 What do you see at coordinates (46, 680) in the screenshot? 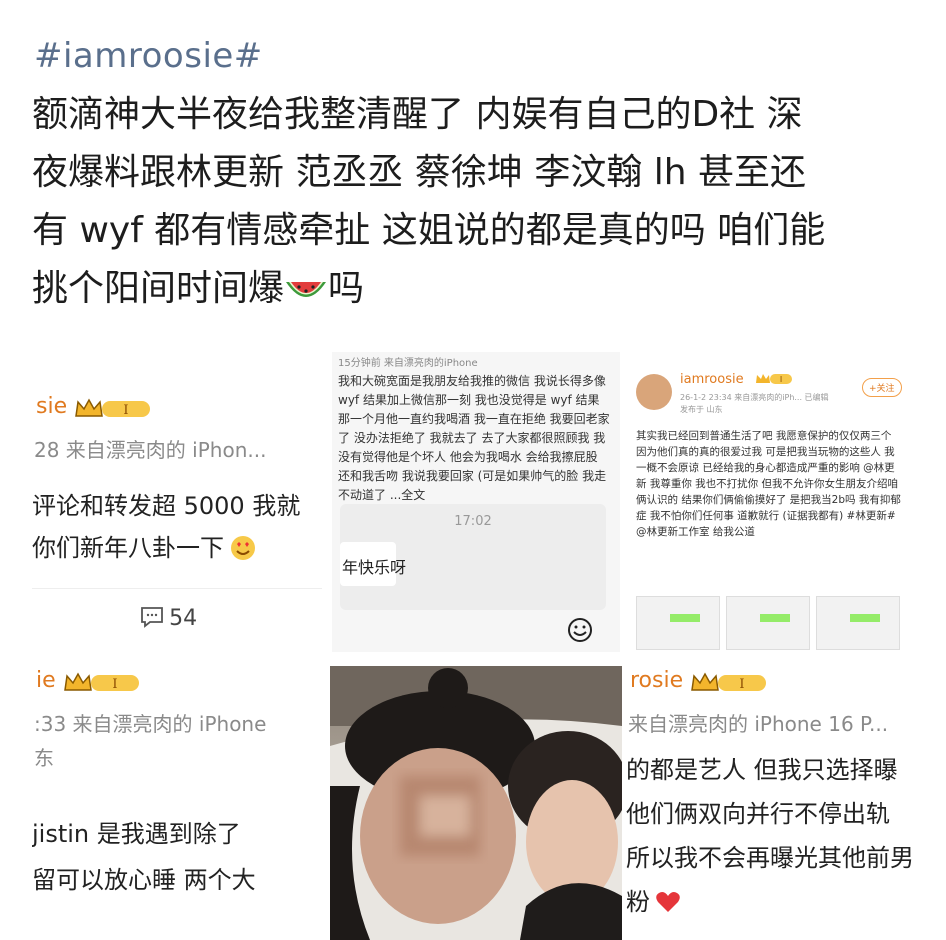
I see `username: ie` at bounding box center [46, 680].